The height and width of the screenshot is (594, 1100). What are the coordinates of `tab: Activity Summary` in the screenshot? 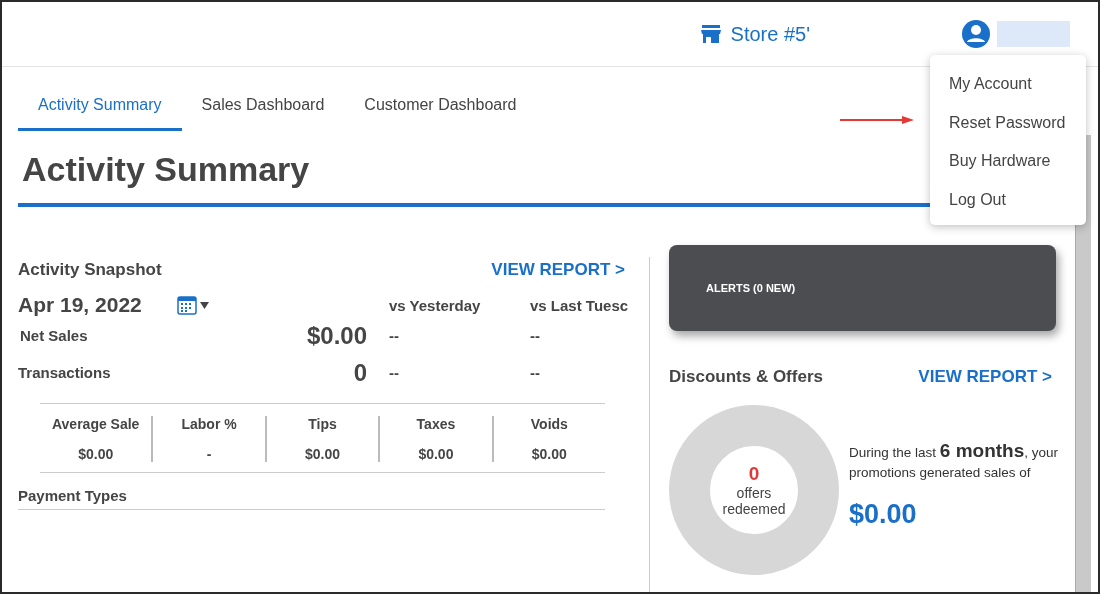 It's located at (100, 106).